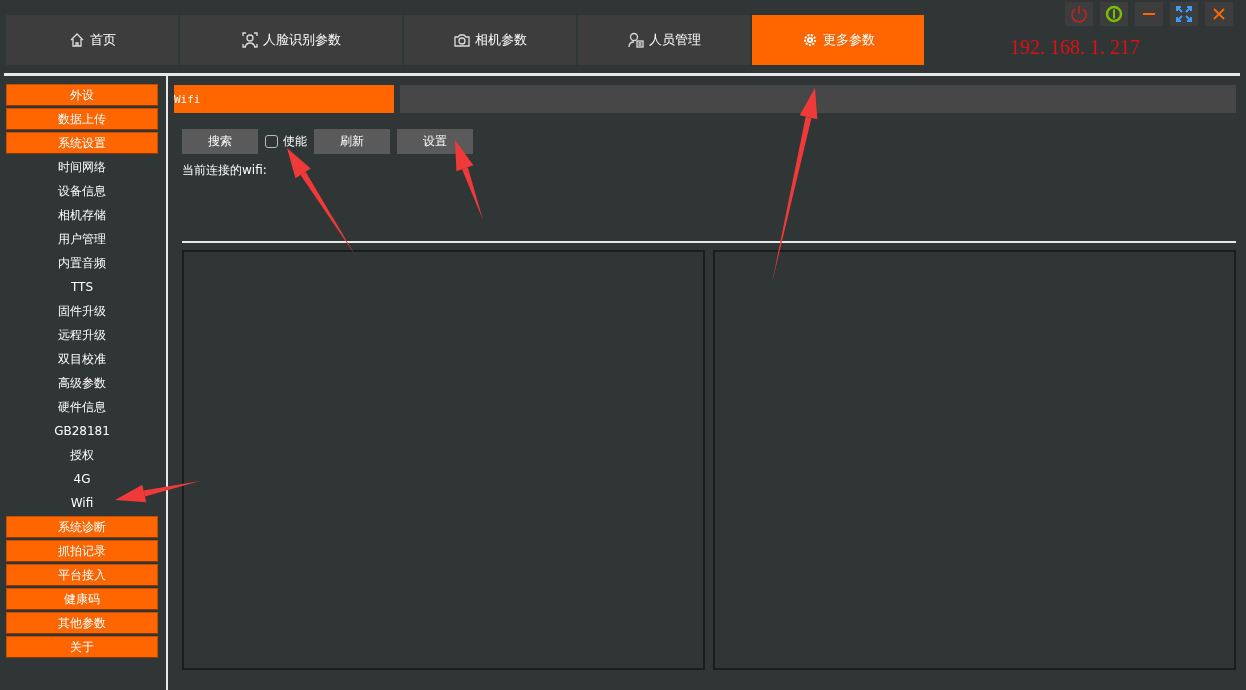  What do you see at coordinates (82, 455) in the screenshot?
I see `sidebar-item: 授权` at bounding box center [82, 455].